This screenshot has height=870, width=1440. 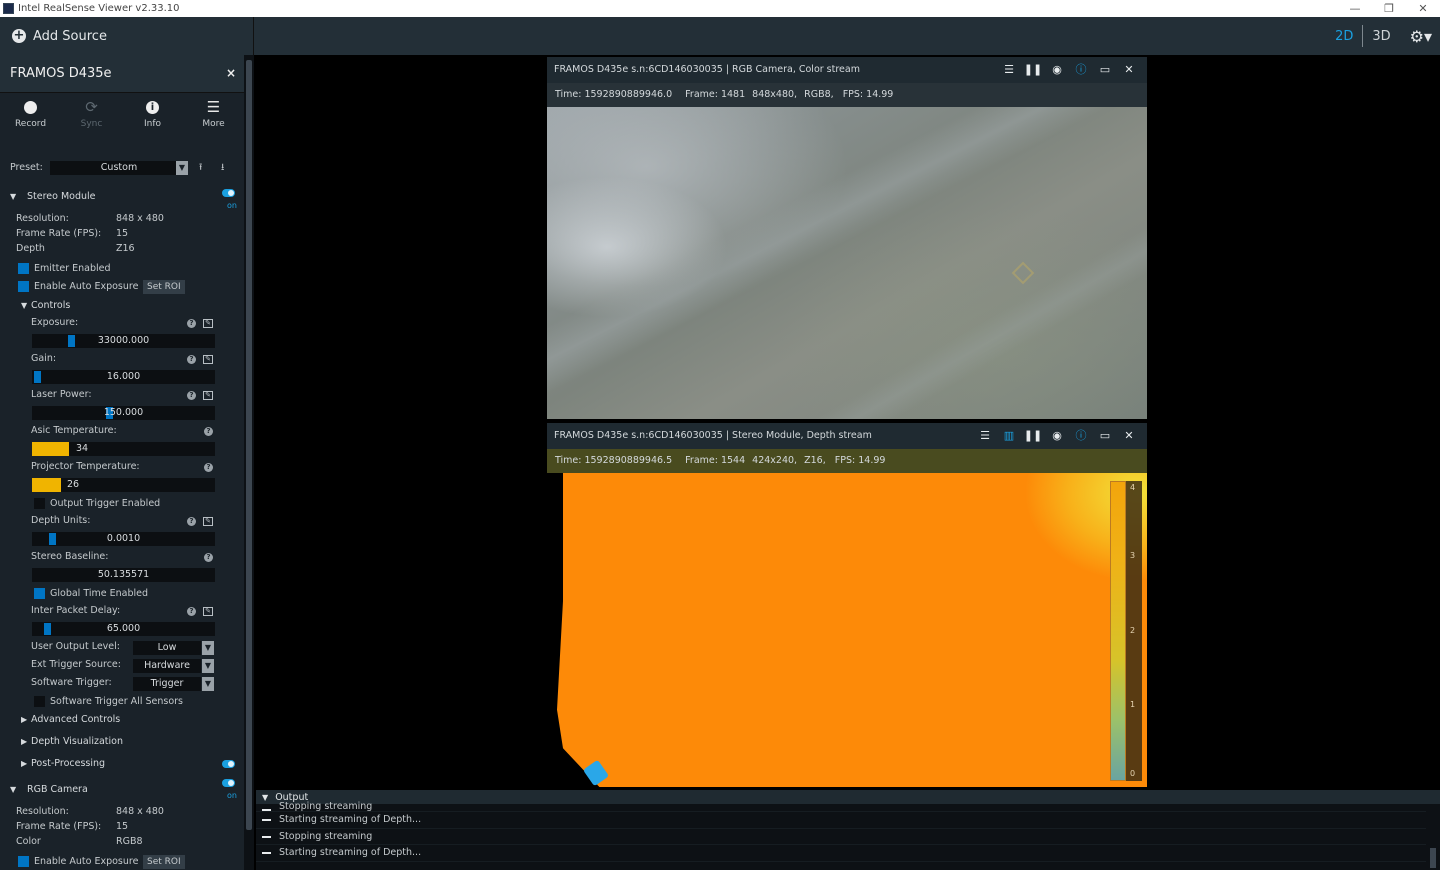 I want to click on stereo-resolution-row: Resolution: 848 x 480, so click(x=122, y=219).